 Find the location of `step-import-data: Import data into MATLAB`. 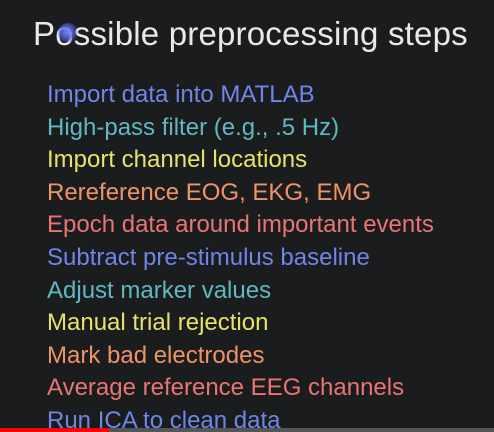

step-import-data: Import data into MATLAB is located at coordinates (181, 94).